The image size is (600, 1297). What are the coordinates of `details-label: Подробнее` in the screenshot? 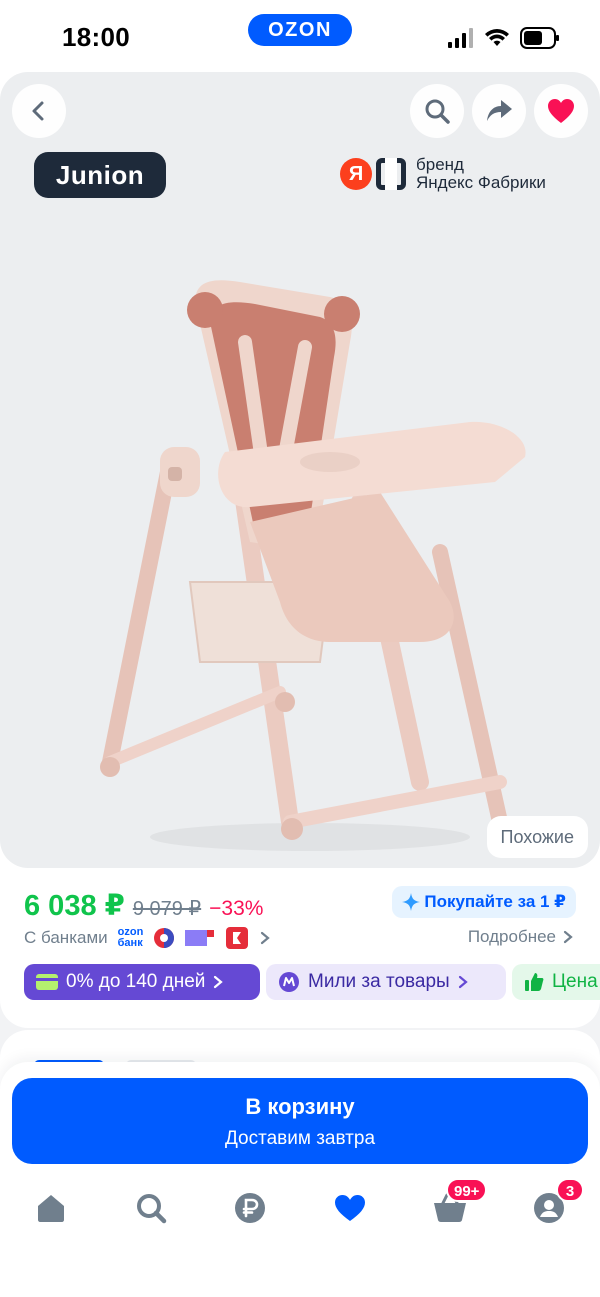 It's located at (511, 936).